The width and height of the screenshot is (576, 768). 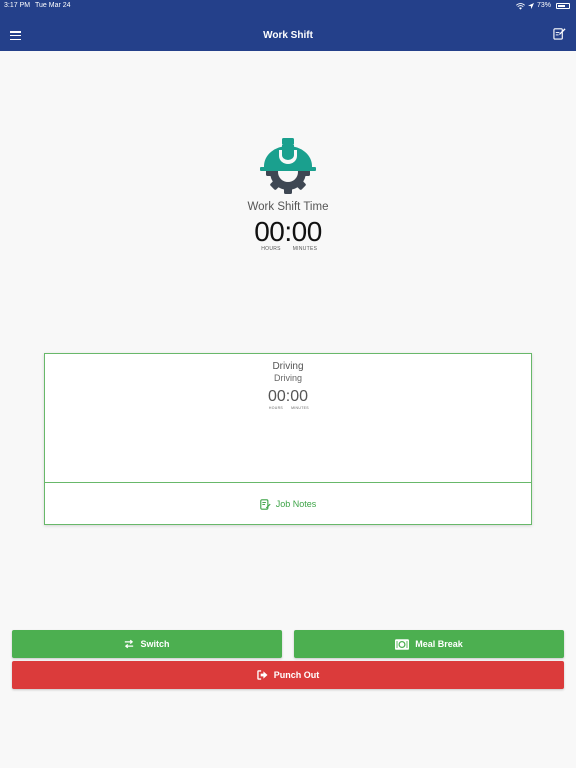 What do you see at coordinates (265, 504) in the screenshot?
I see `note-edit-icon` at bounding box center [265, 504].